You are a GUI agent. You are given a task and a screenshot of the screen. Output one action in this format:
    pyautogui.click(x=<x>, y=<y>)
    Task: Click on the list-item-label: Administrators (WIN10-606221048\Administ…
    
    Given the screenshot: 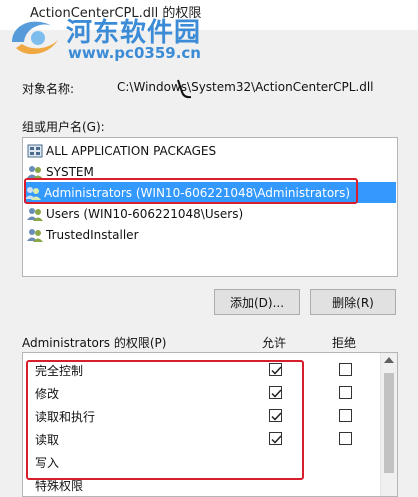 What is the action you would take?
    pyautogui.click(x=197, y=192)
    